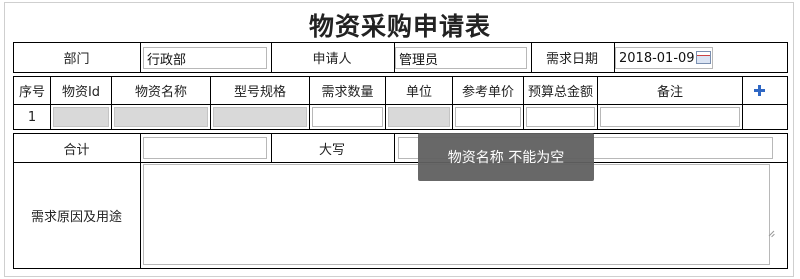 The width and height of the screenshot is (800, 279). What do you see at coordinates (418, 92) in the screenshot?
I see `col-header-unit: 单位` at bounding box center [418, 92].